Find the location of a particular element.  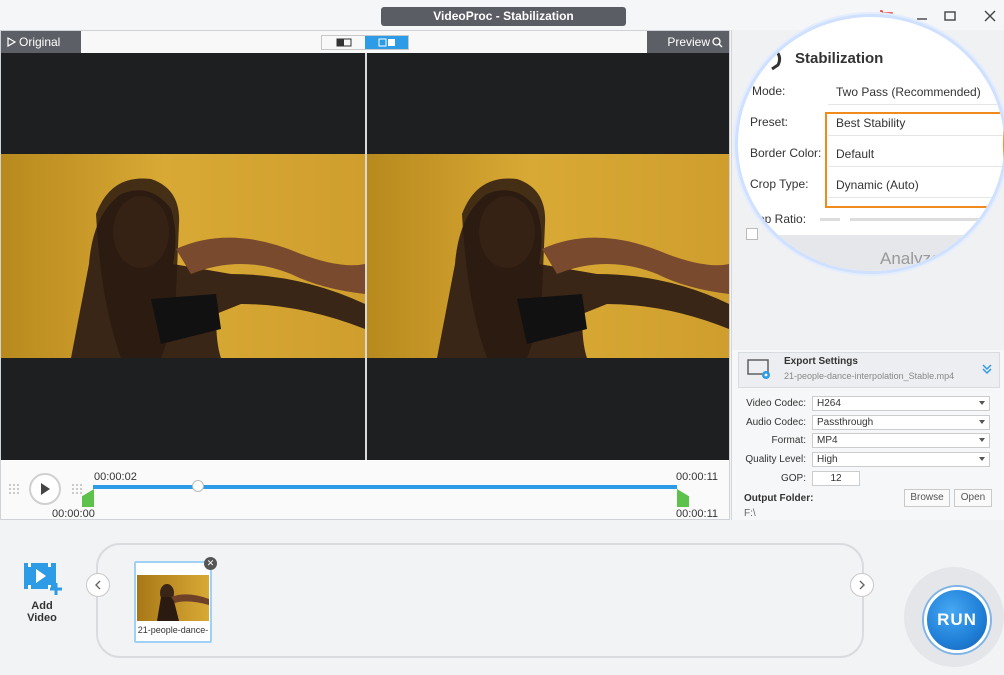

dancer-image-stabilized is located at coordinates (583, 268).